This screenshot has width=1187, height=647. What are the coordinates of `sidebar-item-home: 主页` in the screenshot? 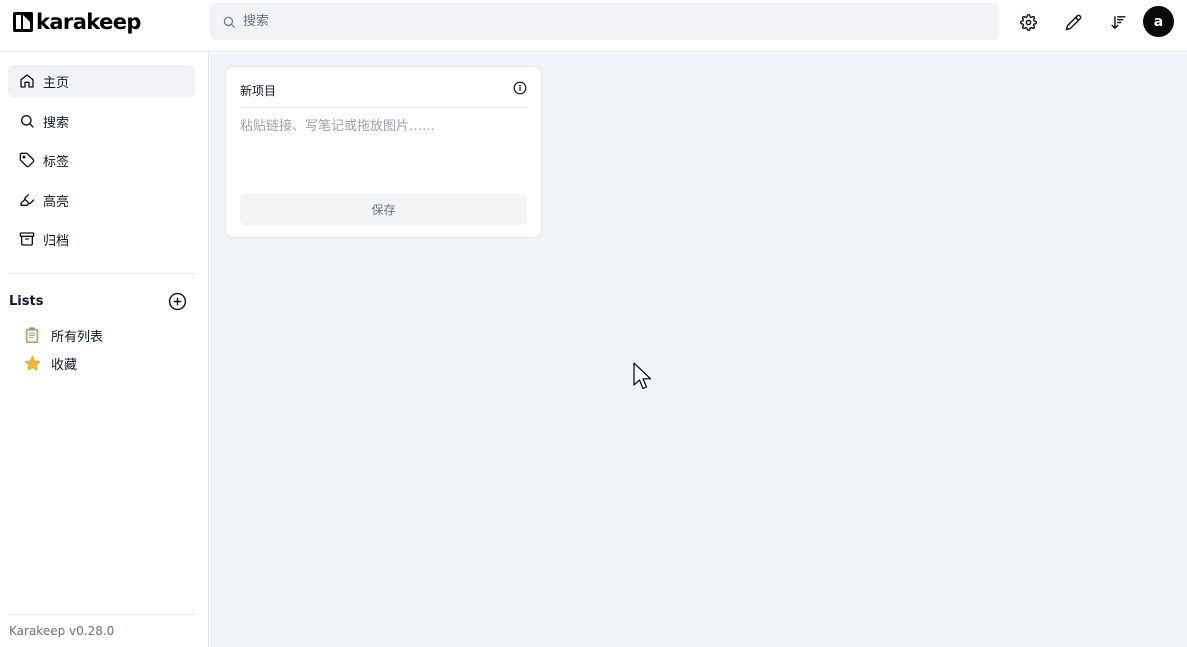 It's located at (101, 81).